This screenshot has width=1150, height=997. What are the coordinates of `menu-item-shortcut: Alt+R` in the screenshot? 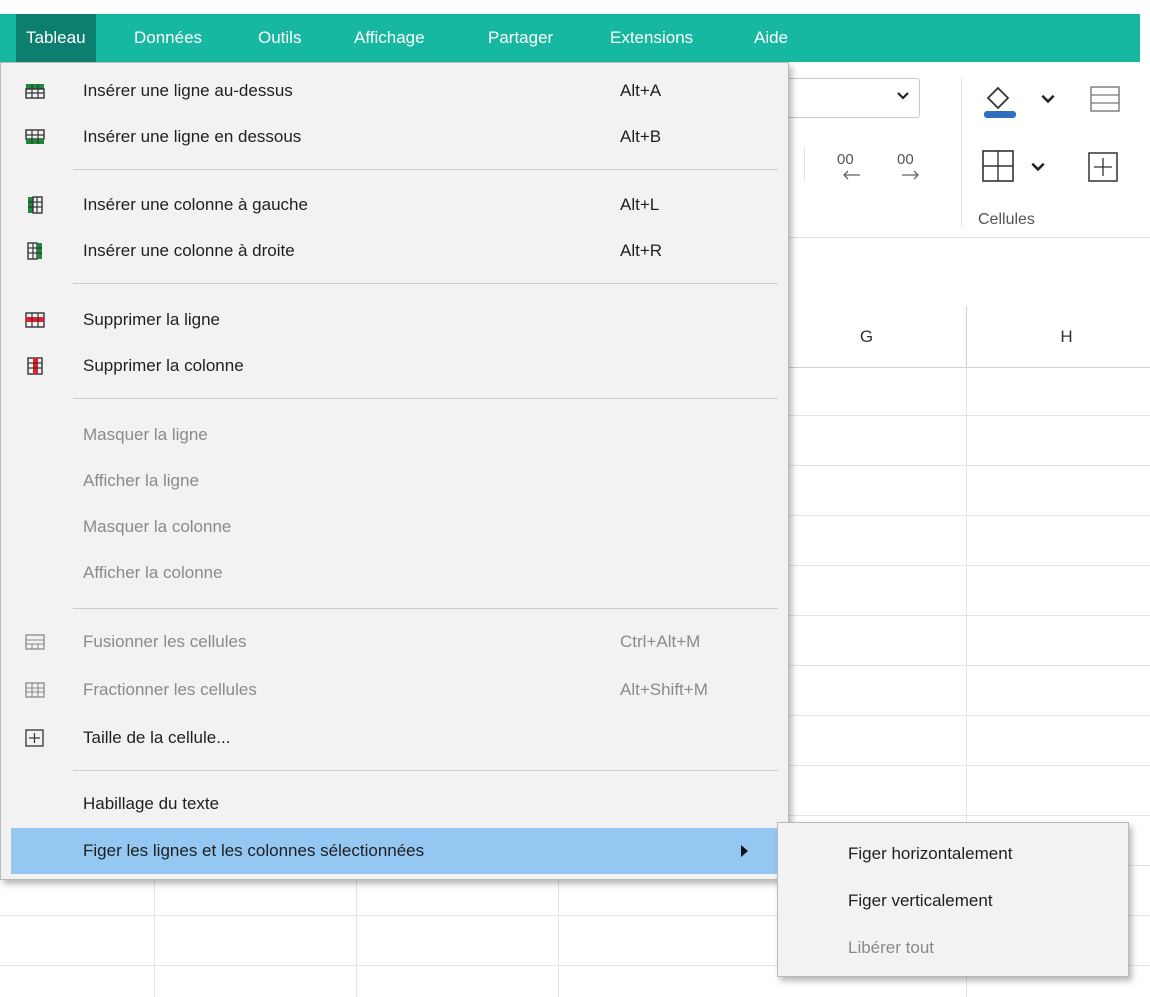 It's located at (641, 250).